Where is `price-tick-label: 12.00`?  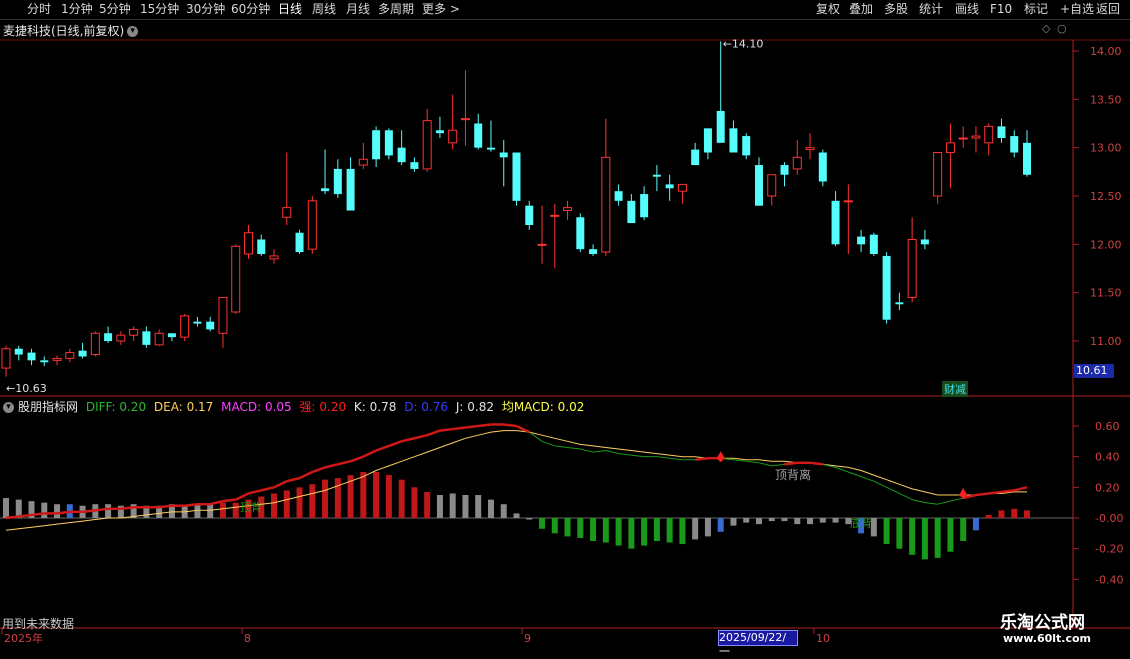
price-tick-label: 12.00 is located at coordinates (1106, 244).